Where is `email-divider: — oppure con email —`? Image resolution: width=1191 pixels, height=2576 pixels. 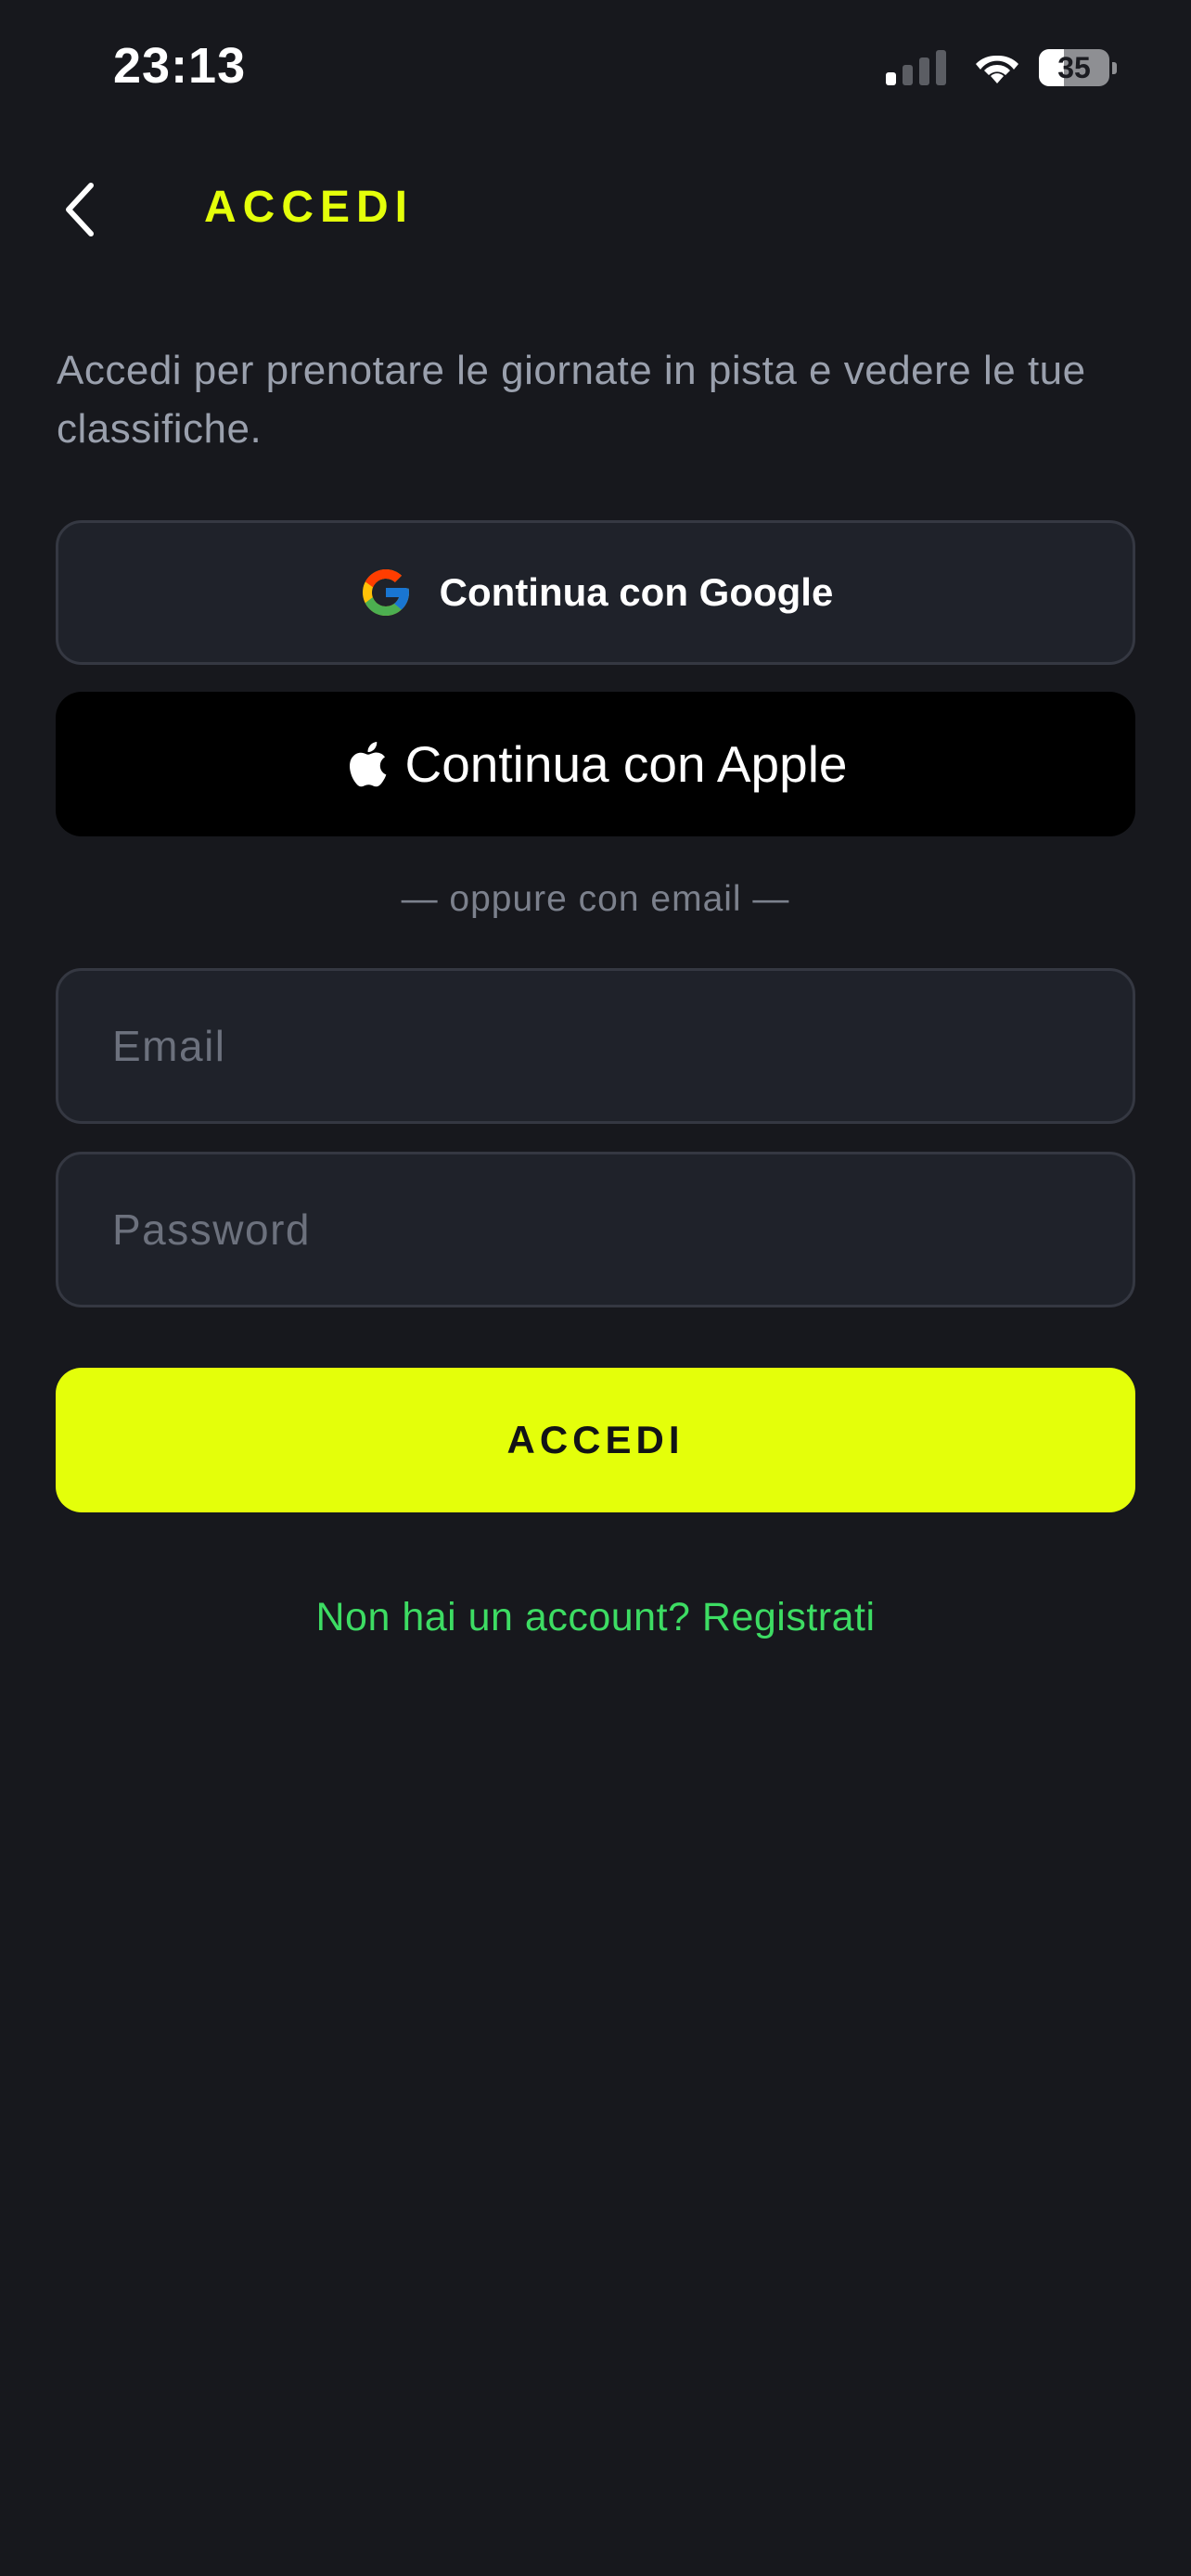 email-divider: — oppure con email — is located at coordinates (595, 899).